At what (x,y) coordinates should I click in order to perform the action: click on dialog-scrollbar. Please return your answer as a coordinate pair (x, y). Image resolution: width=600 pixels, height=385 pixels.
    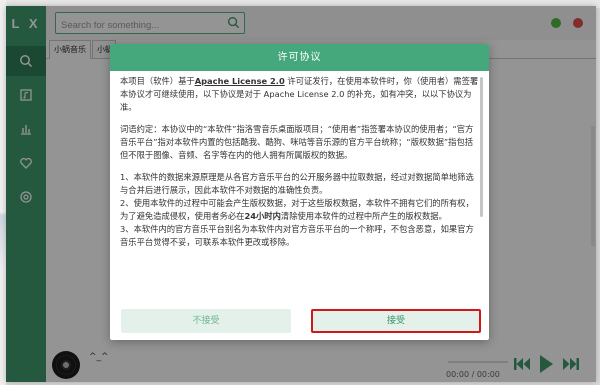
    Looking at the image, I should click on (481, 147).